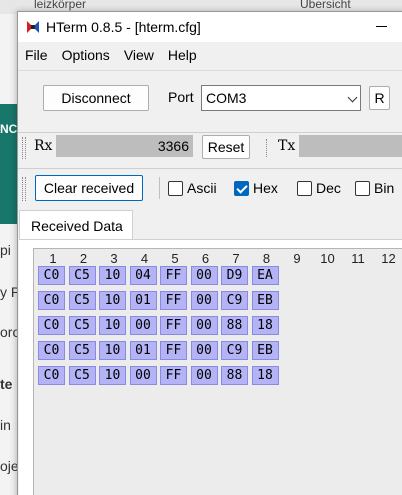 This screenshot has width=402, height=495. Describe the element at coordinates (36, 55) in the screenshot. I see `menu-file: File` at that location.